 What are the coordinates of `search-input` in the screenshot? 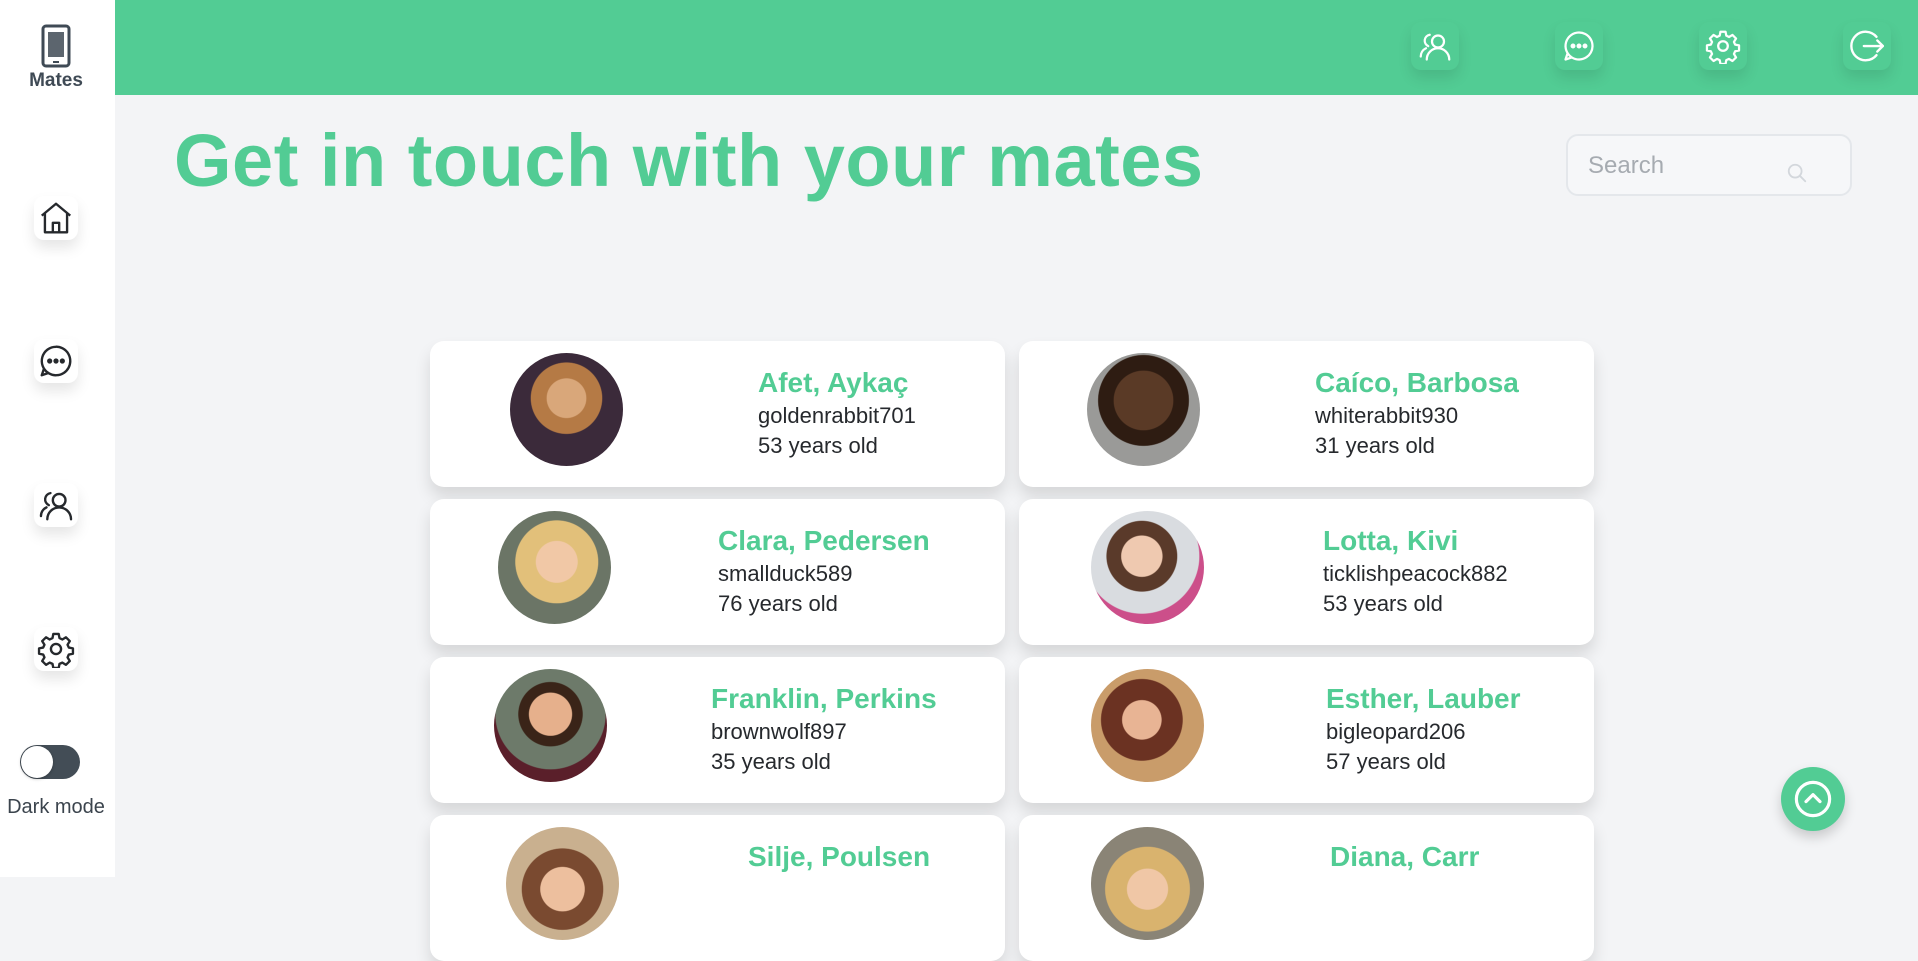 It's located at (1688, 166).